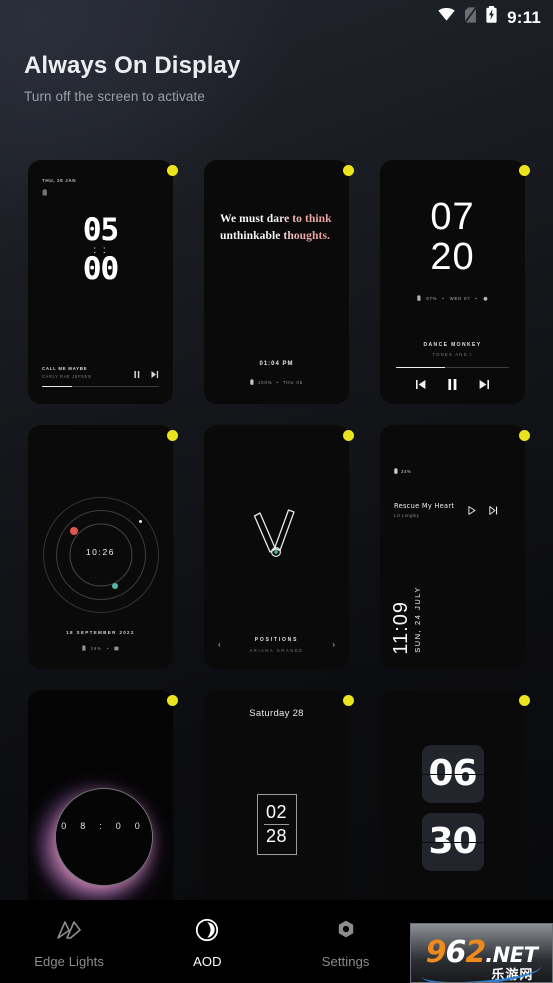 This screenshot has height=983, width=553. What do you see at coordinates (470, 17) in the screenshot?
I see `sim-off-icon` at bounding box center [470, 17].